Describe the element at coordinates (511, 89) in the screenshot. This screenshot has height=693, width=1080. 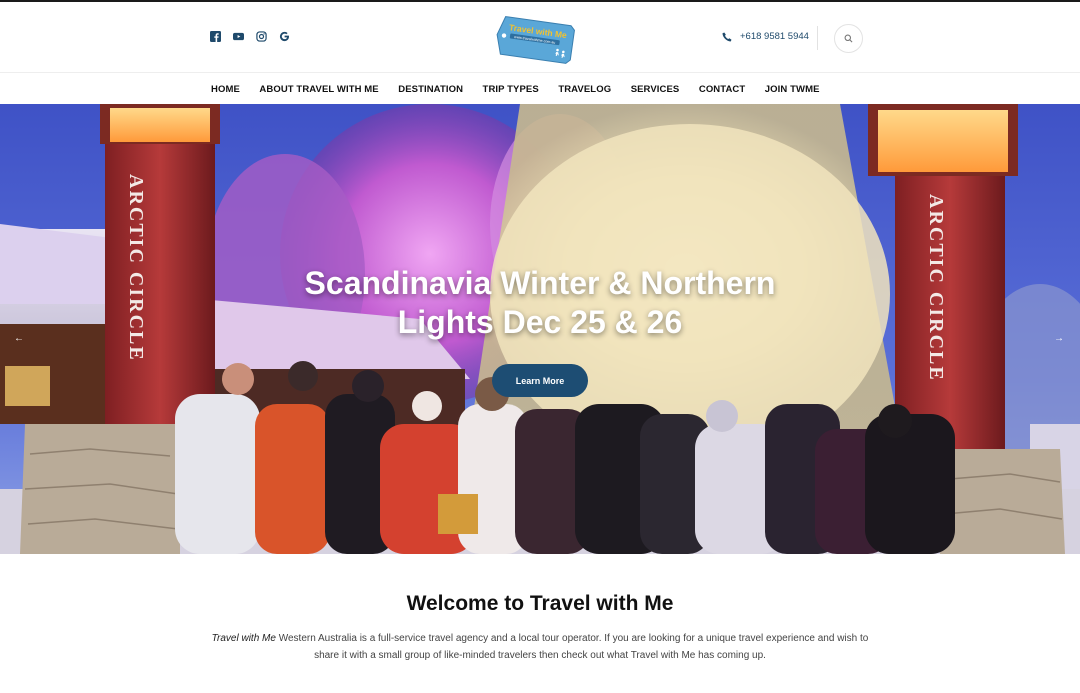
I see `nav-item-trip-types: TRIP TYPES` at that location.